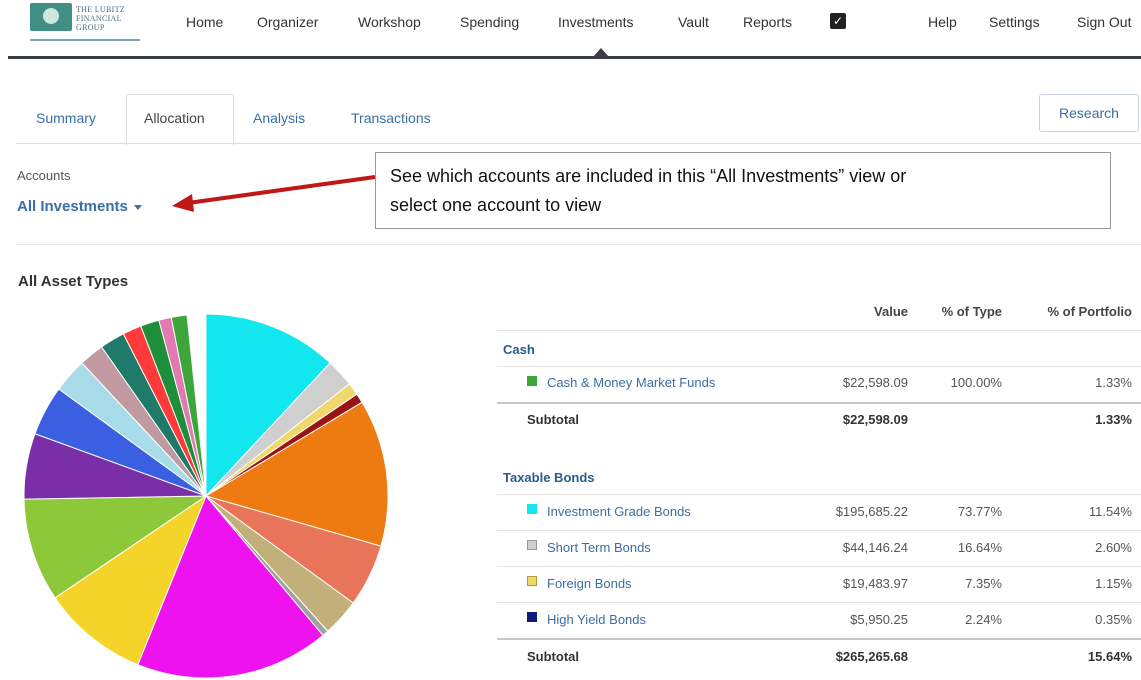 The width and height of the screenshot is (1141, 680). I want to click on nav-organizer: Organizer, so click(287, 22).